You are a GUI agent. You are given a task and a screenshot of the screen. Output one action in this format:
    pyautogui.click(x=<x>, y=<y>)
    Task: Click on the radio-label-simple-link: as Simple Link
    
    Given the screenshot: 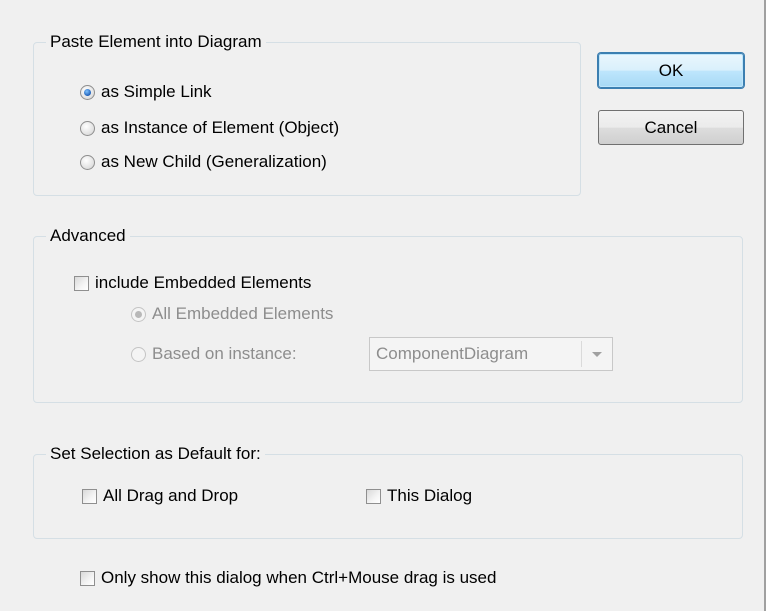 What is the action you would take?
    pyautogui.click(x=156, y=92)
    